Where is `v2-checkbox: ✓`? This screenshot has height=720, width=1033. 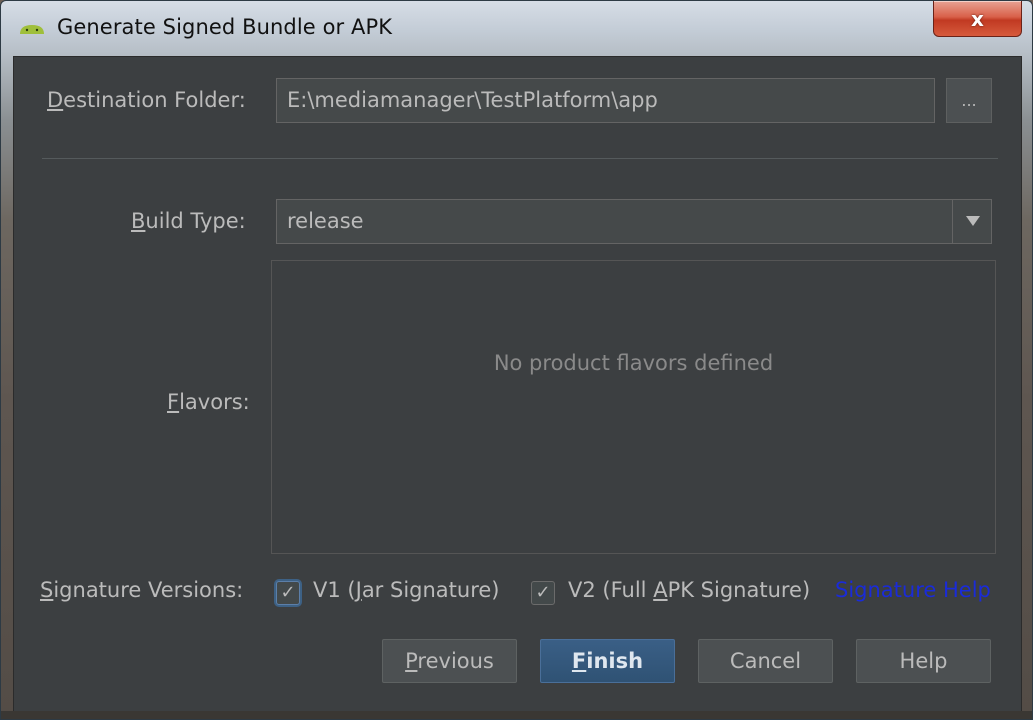
v2-checkbox: ✓ is located at coordinates (543, 593).